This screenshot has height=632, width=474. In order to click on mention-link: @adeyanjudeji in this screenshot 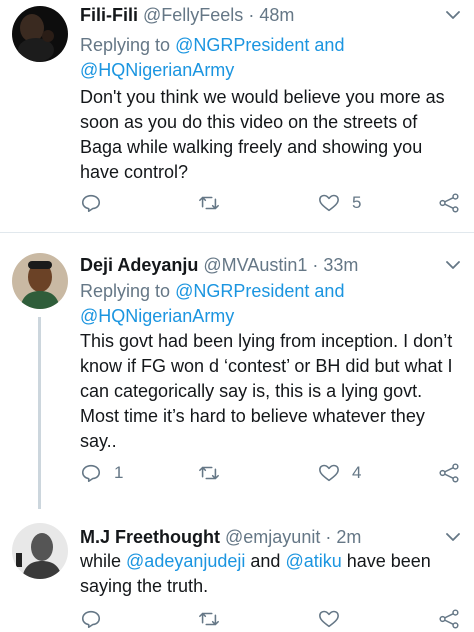, I will do `click(185, 561)`.